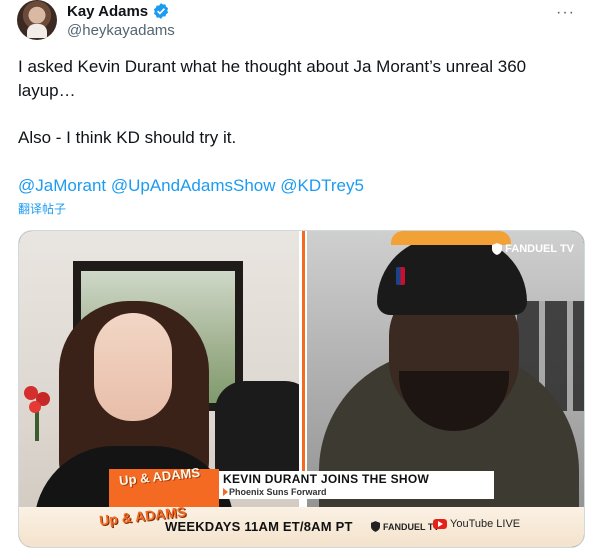  Describe the element at coordinates (121, 30) in the screenshot. I see `author-handle: @heykayadams` at that location.